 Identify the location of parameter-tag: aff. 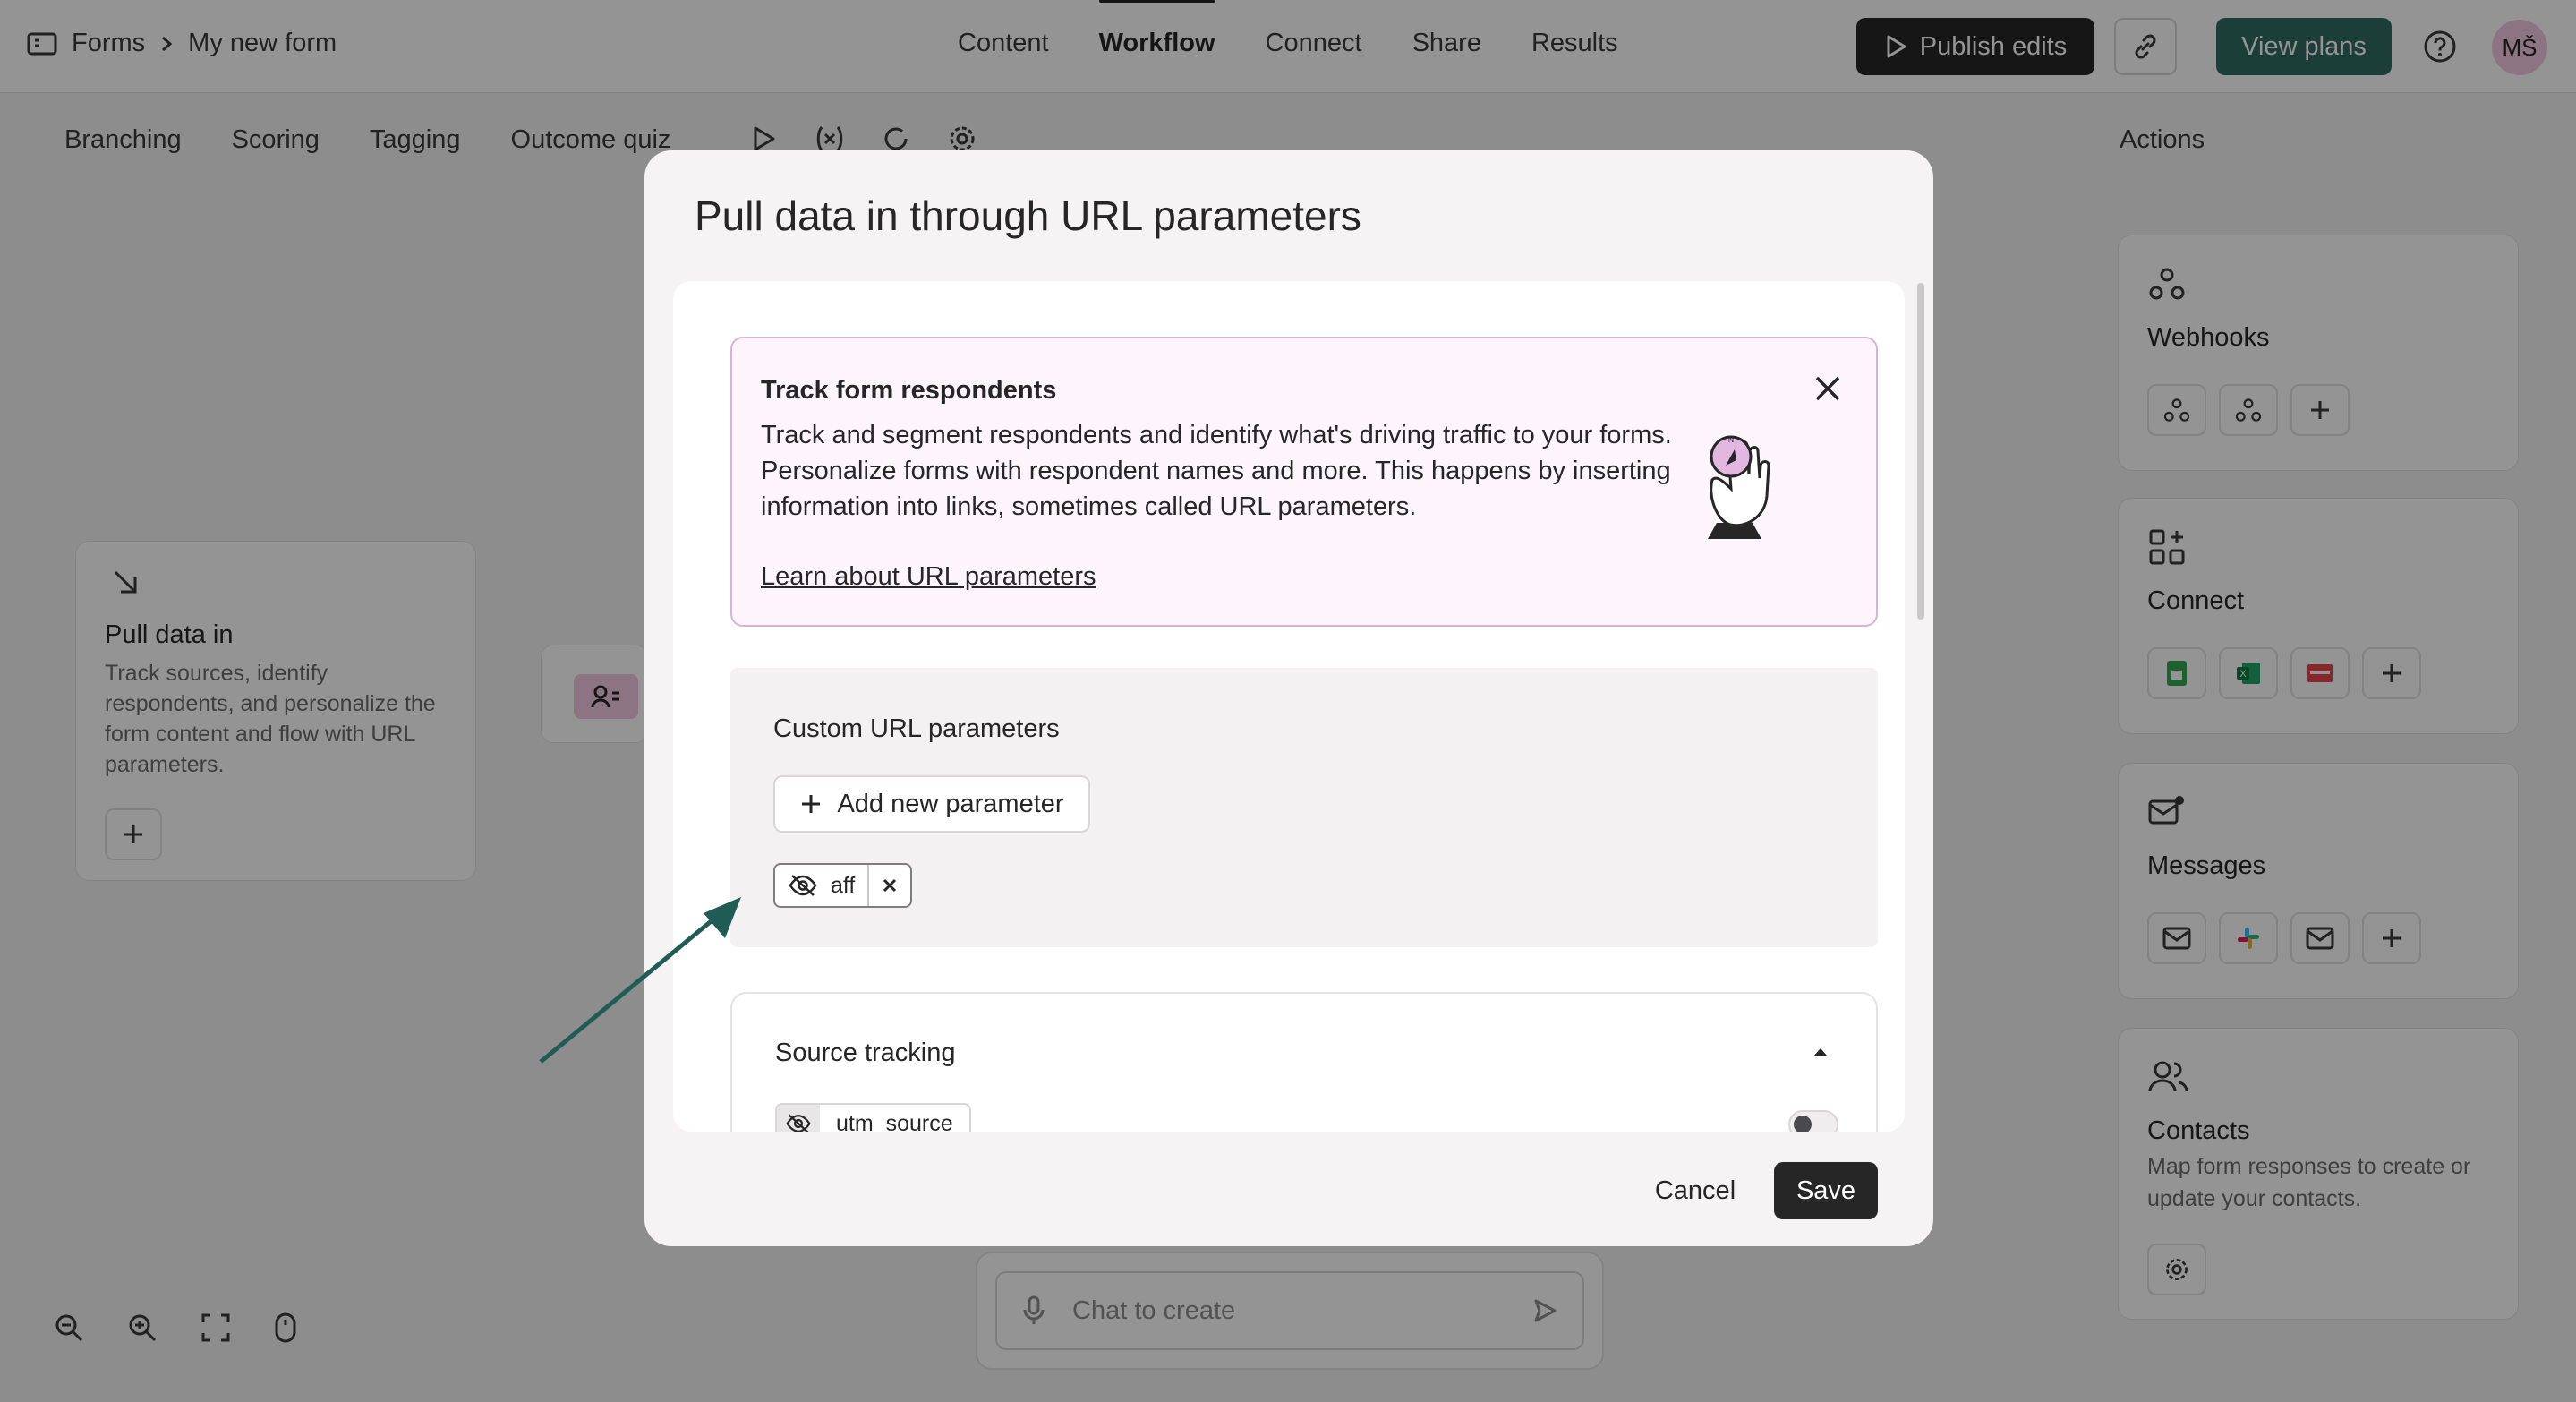
(843, 885).